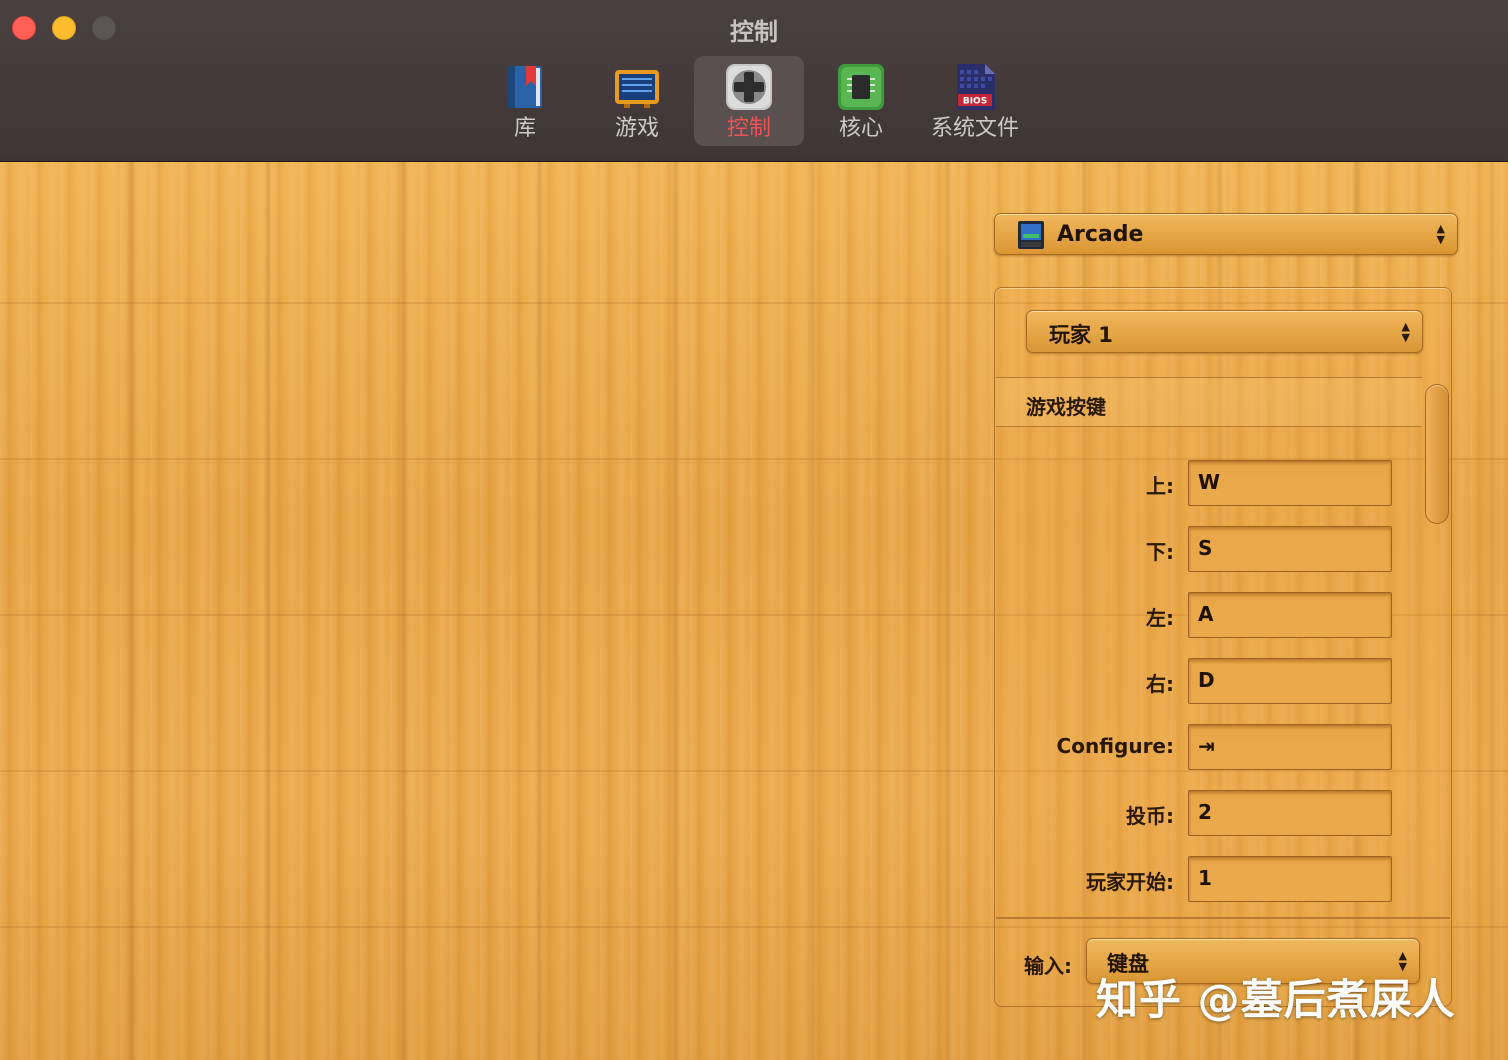  I want to click on system-select-value: Arcade, so click(1100, 234).